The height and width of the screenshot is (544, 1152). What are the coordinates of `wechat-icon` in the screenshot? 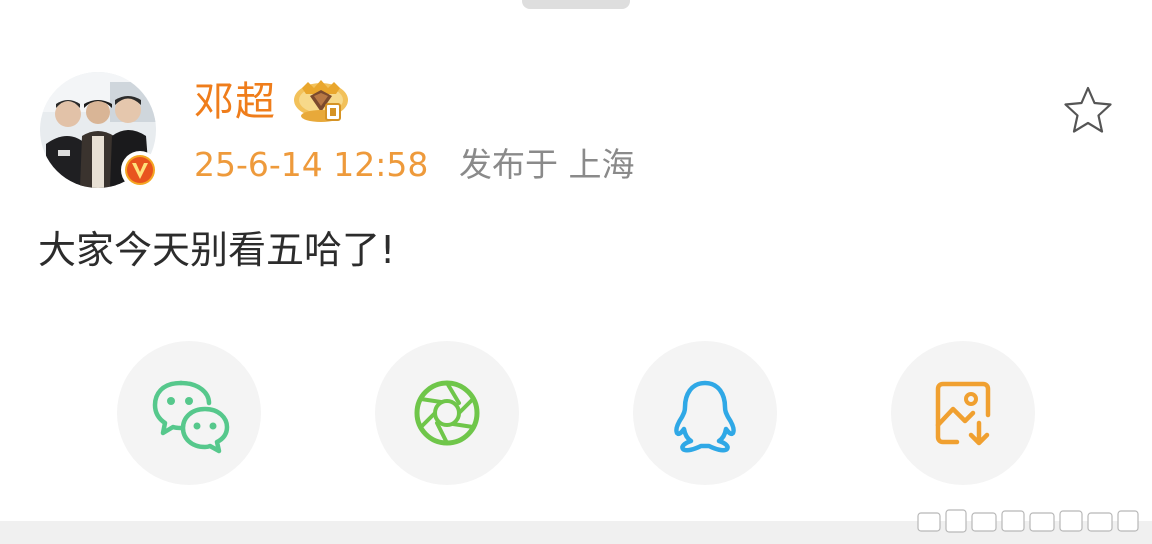 It's located at (191, 417).